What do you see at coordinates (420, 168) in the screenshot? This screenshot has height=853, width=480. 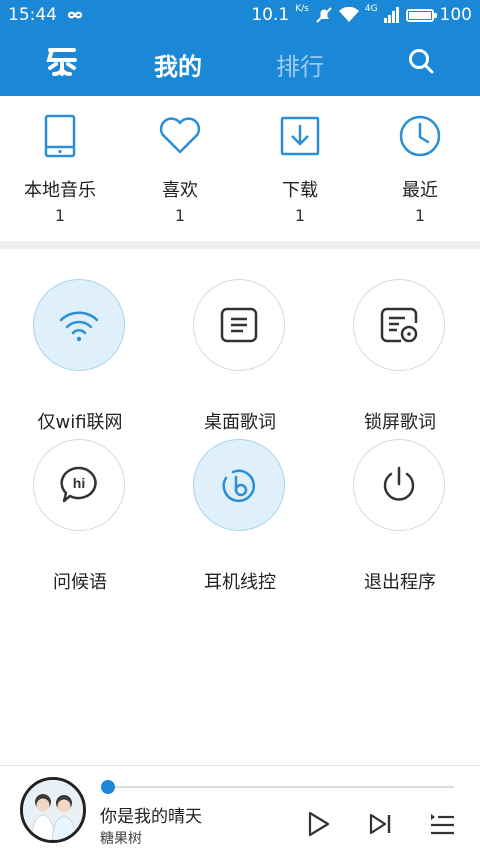 I see `shortcut-recent: 最近 1` at bounding box center [420, 168].